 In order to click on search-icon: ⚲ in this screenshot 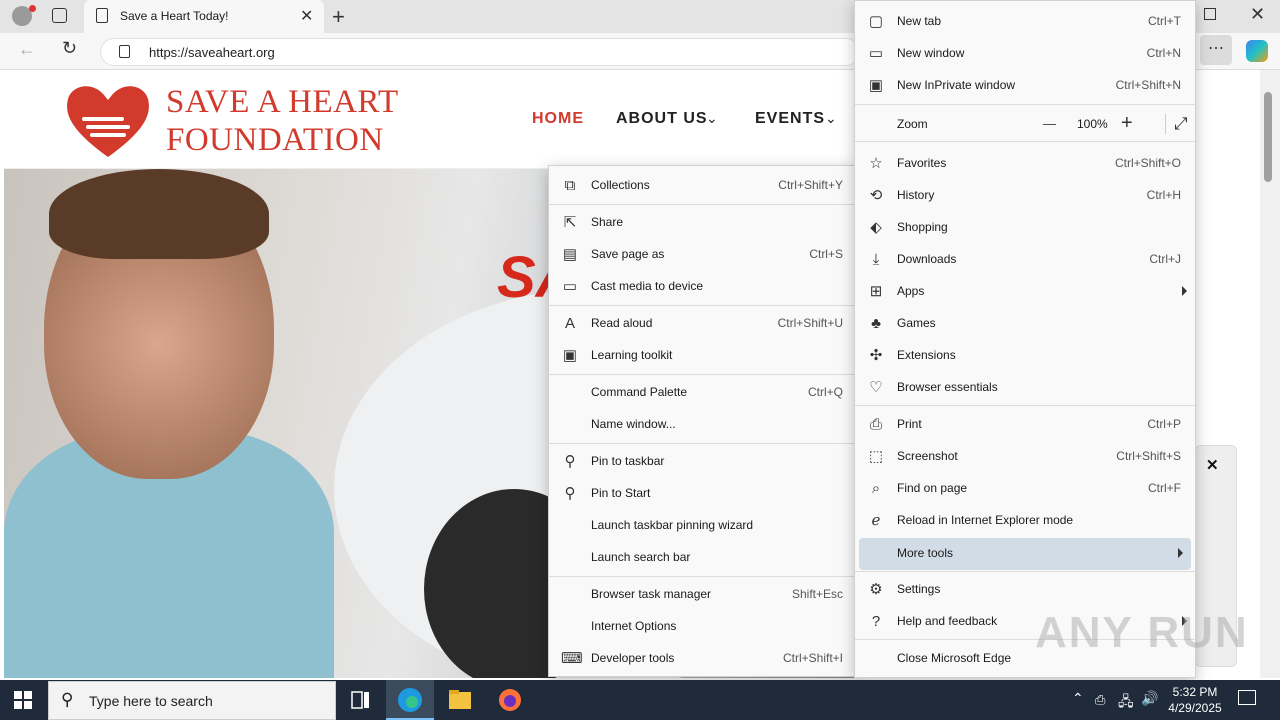, I will do `click(67, 699)`.